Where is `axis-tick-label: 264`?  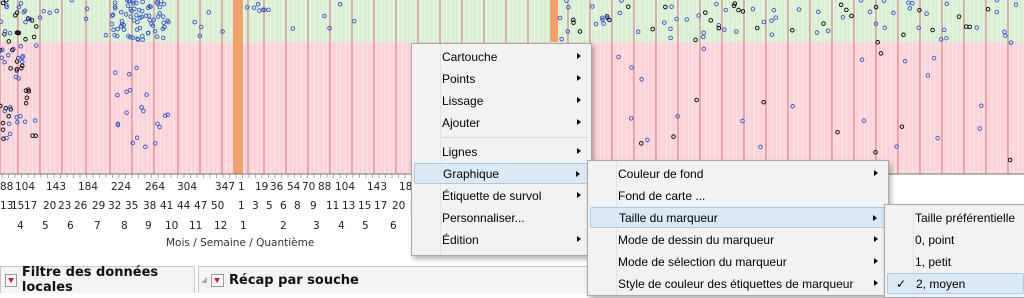
axis-tick-label: 264 is located at coordinates (155, 187).